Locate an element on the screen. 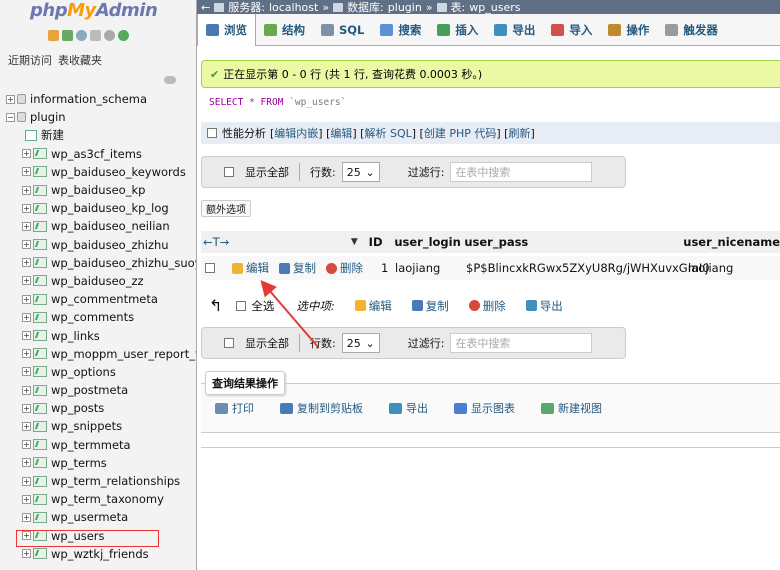 This screenshot has height=570, width=780. tab-7: 操作 is located at coordinates (628, 30).